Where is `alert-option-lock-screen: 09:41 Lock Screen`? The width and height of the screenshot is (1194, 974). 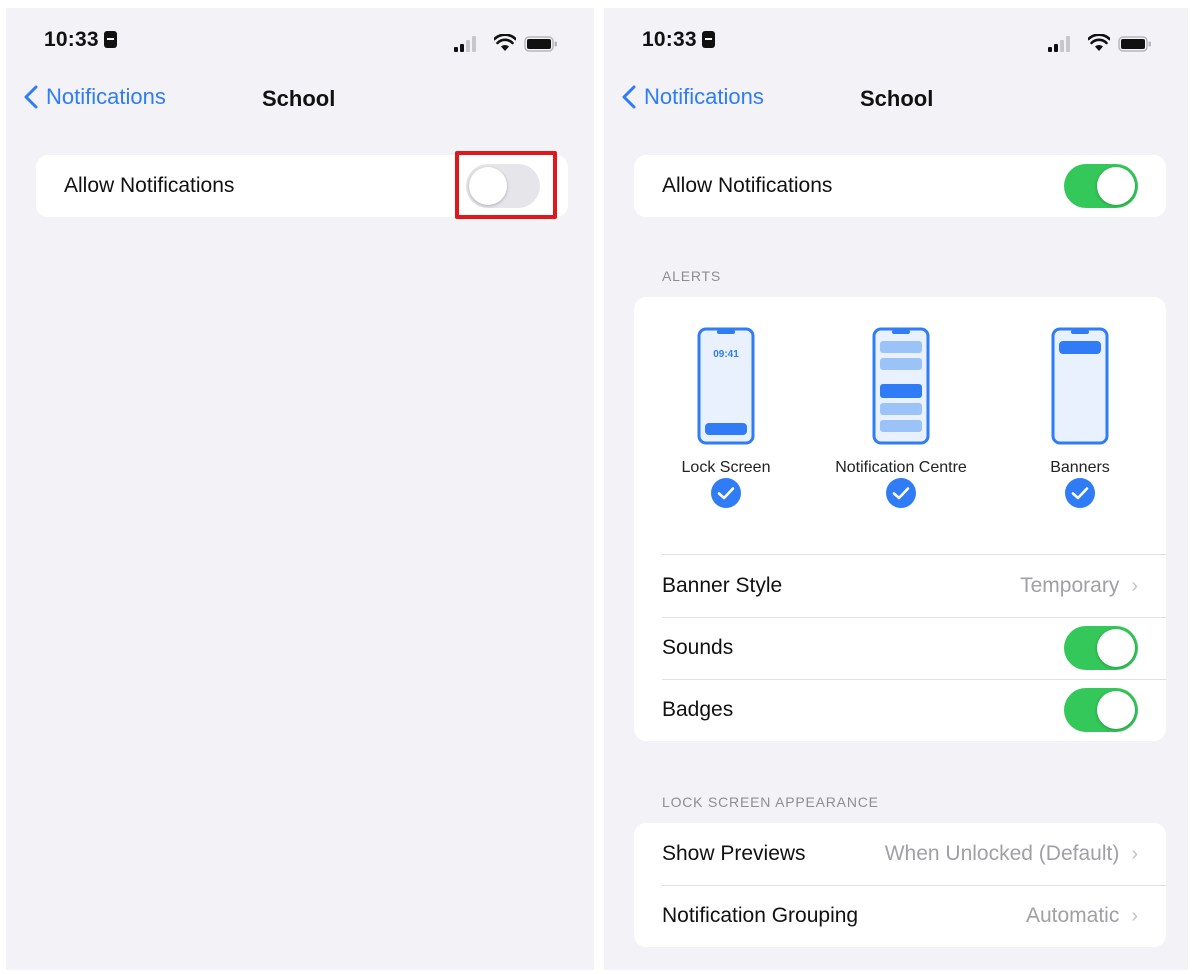 alert-option-lock-screen: 09:41 Lock Screen is located at coordinates (726, 418).